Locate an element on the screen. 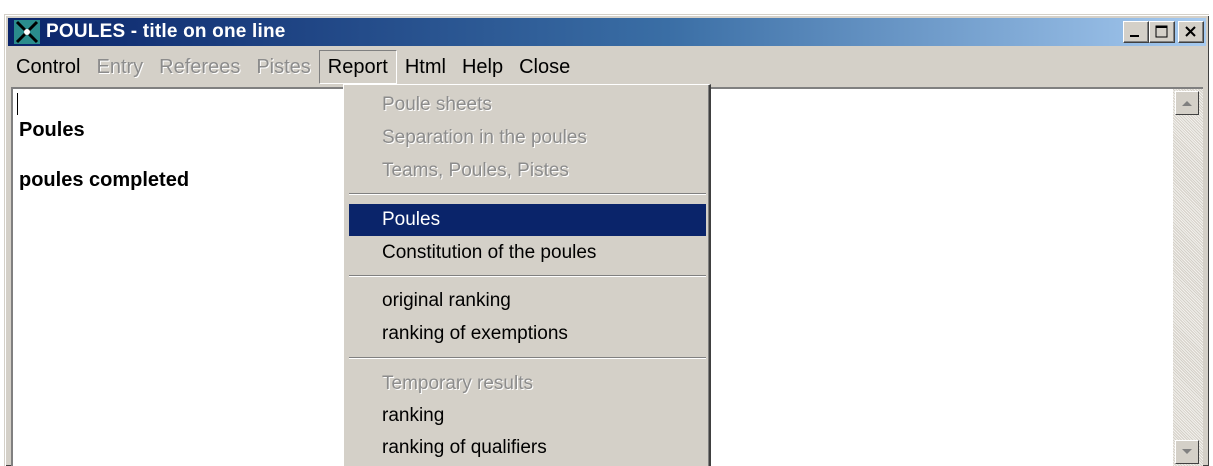 This screenshot has width=1213, height=466. scroll-down-button is located at coordinates (1187, 452).